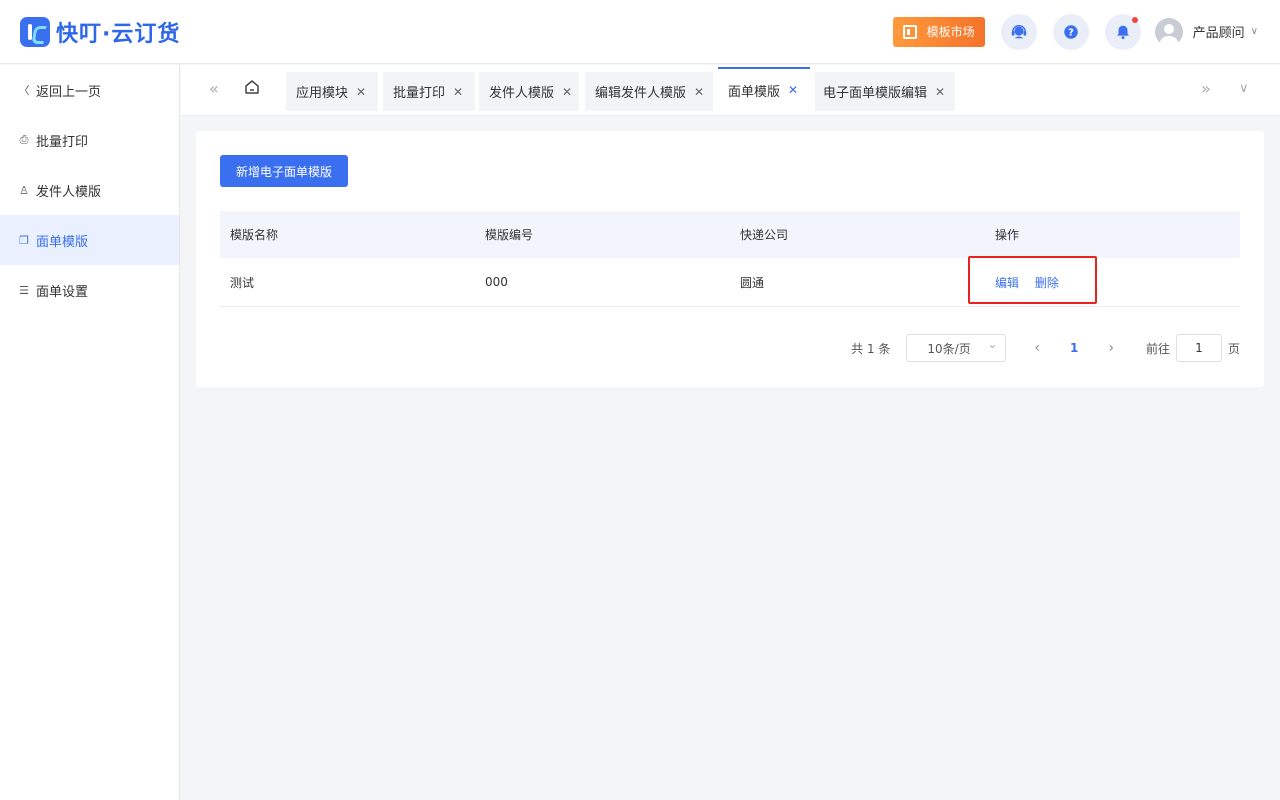 This screenshot has height=800, width=1280. Describe the element at coordinates (1218, 33) in the screenshot. I see `user-name: 产品顾问` at that location.